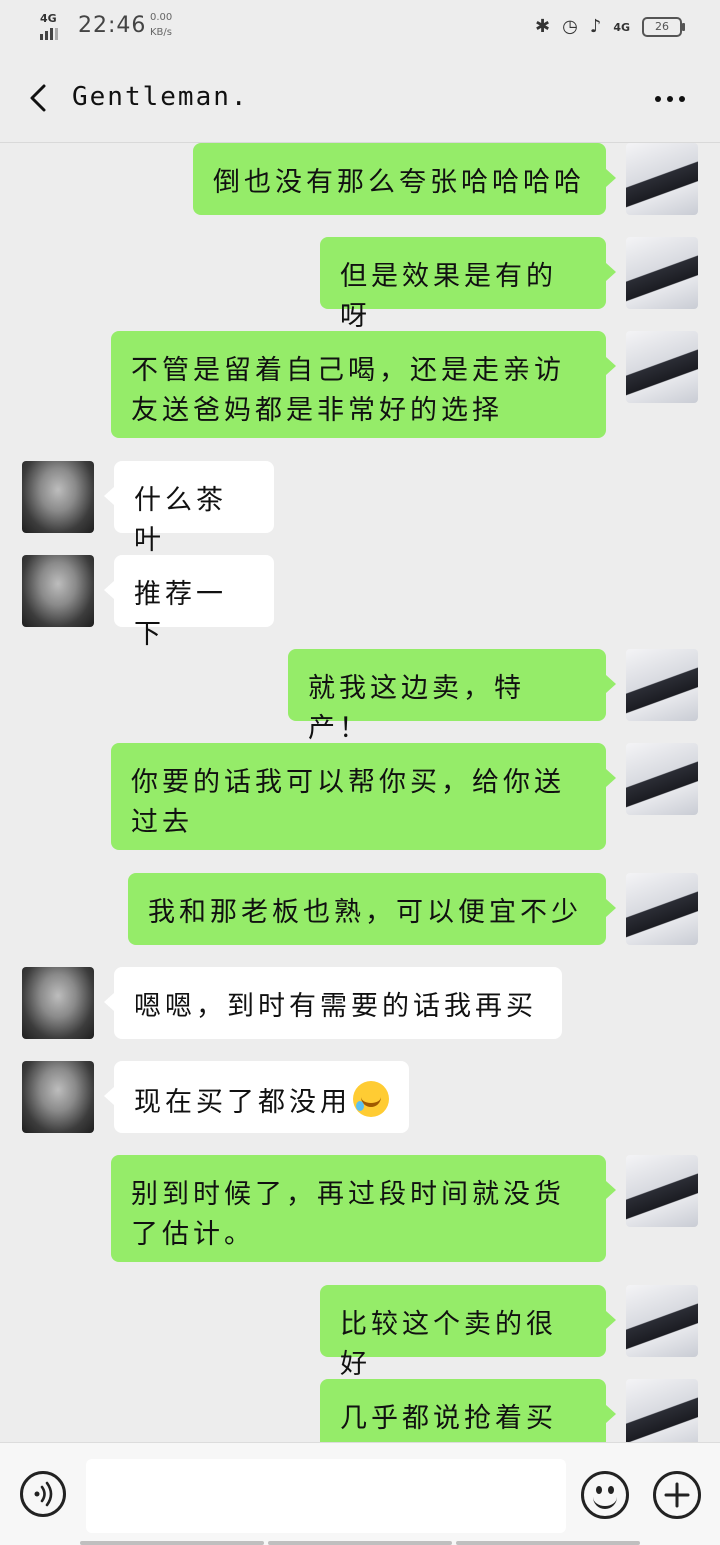  What do you see at coordinates (326, 1496) in the screenshot?
I see `message-input` at bounding box center [326, 1496].